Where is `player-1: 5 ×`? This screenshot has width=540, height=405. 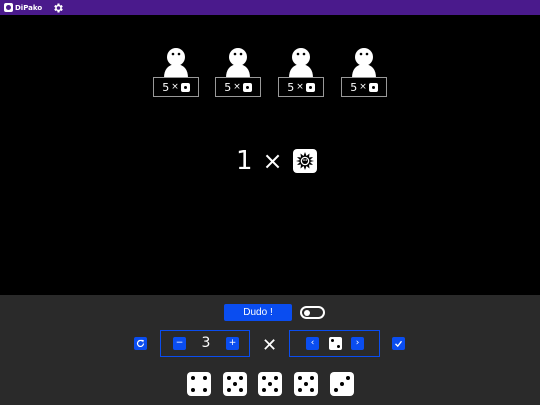 player-1: 5 × is located at coordinates (176, 73).